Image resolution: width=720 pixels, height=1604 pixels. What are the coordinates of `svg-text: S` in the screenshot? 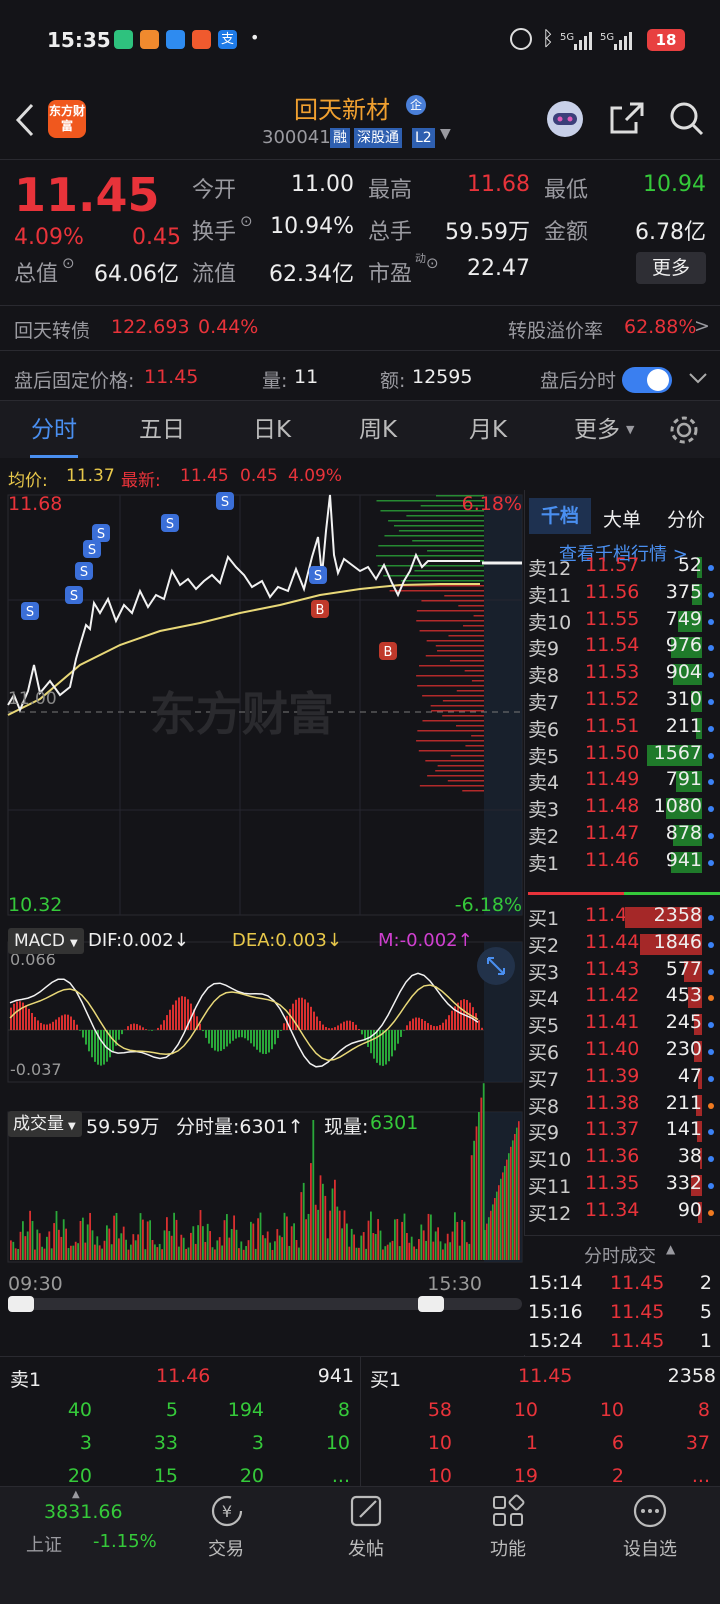 It's located at (101, 534).